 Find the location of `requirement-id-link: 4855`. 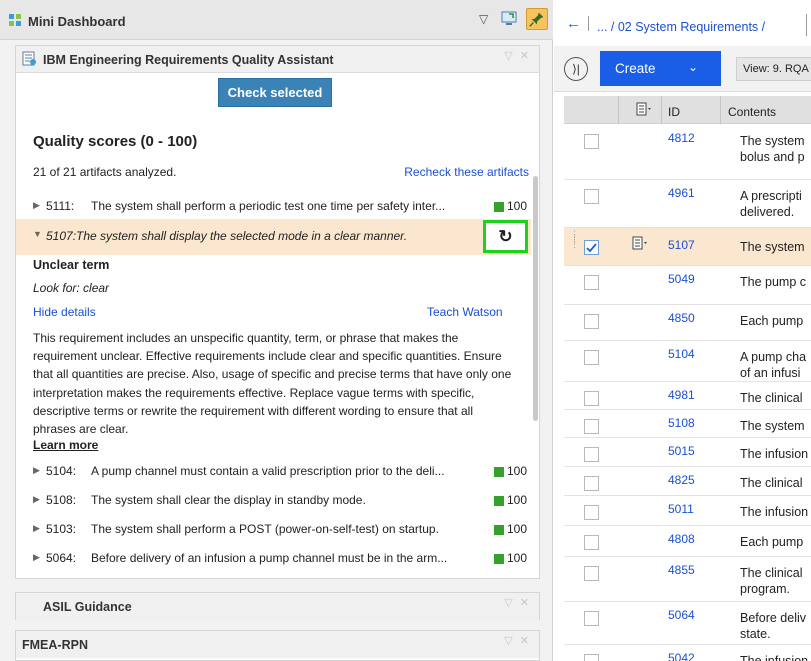

requirement-id-link: 4855 is located at coordinates (681, 570).